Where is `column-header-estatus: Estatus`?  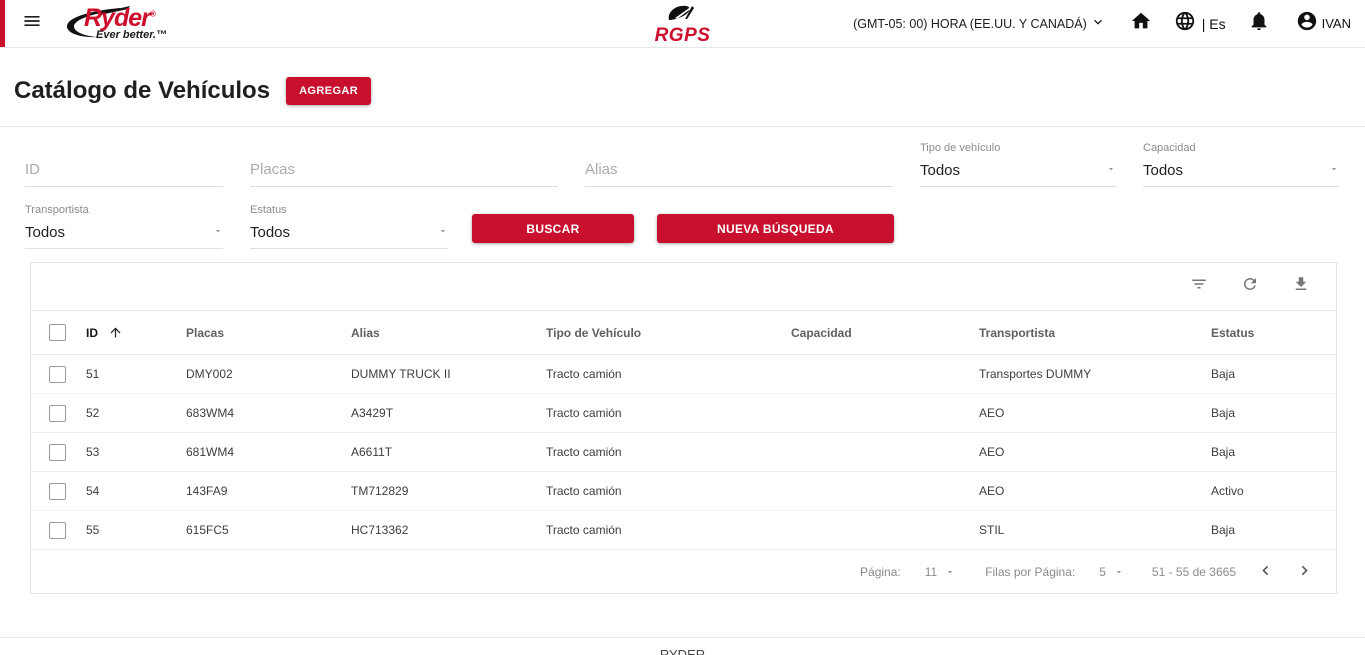 column-header-estatus: Estatus is located at coordinates (1273, 333).